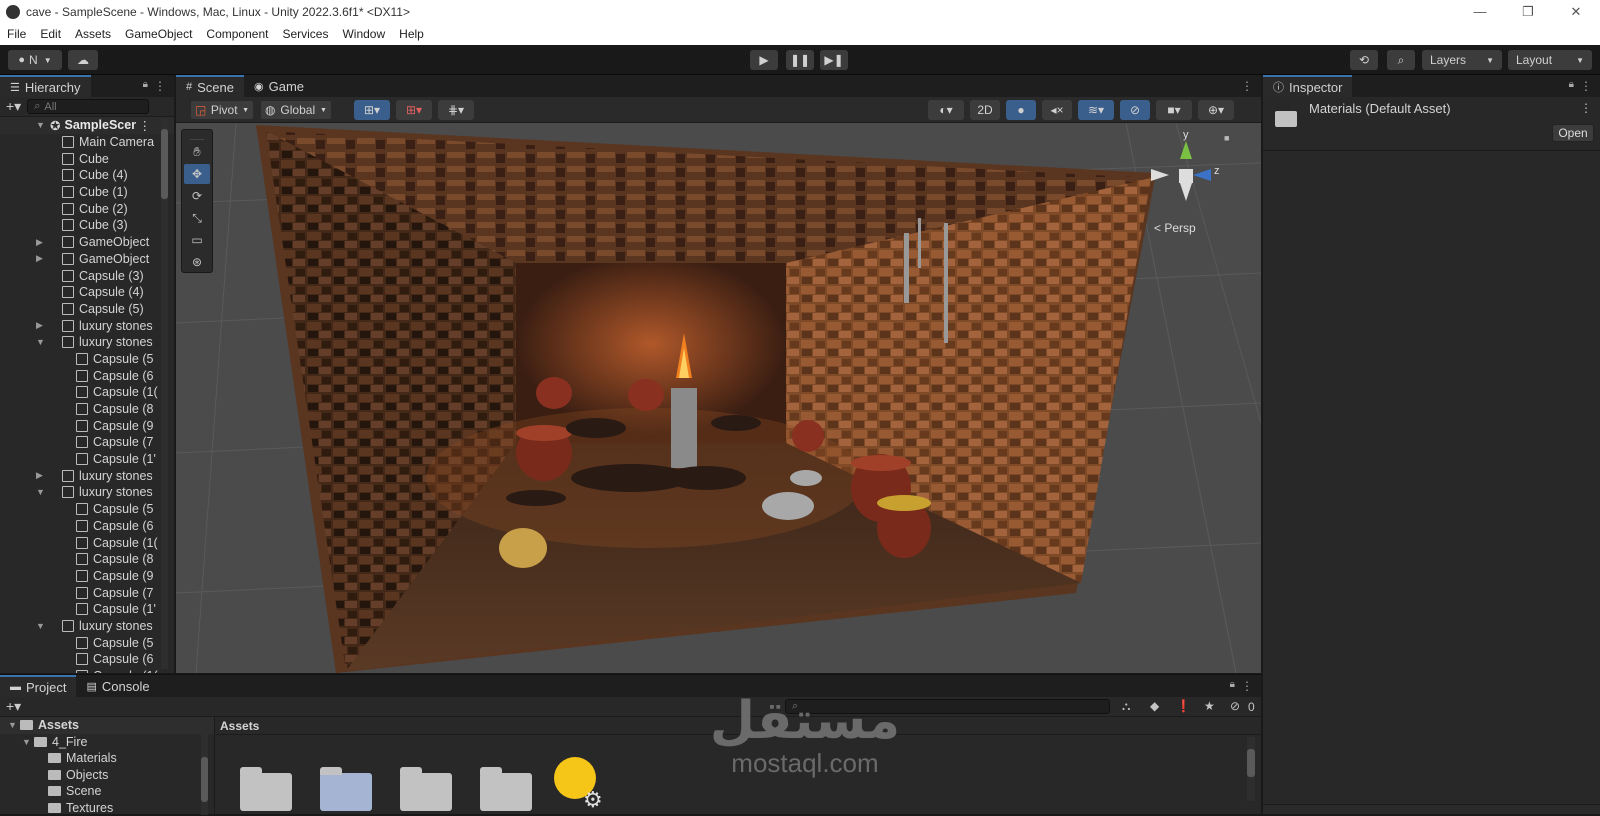  I want to click on perspective-toggle: < Persp, so click(1175, 228).